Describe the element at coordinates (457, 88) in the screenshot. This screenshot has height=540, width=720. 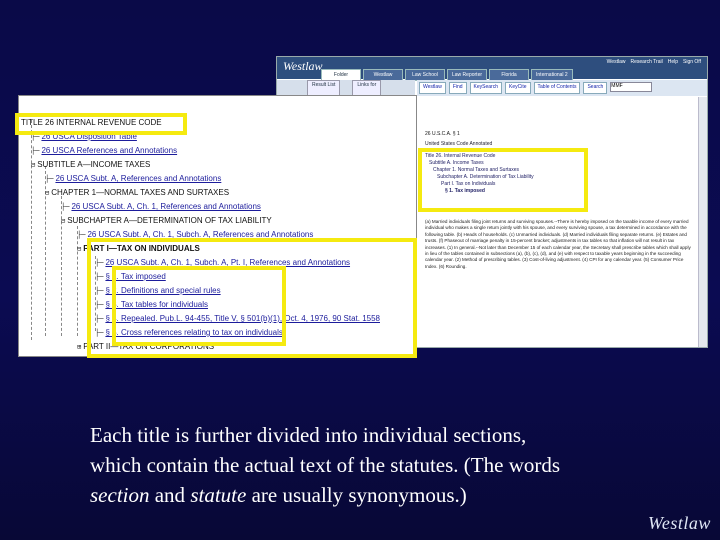
I see `toolbar-find: Find` at that location.